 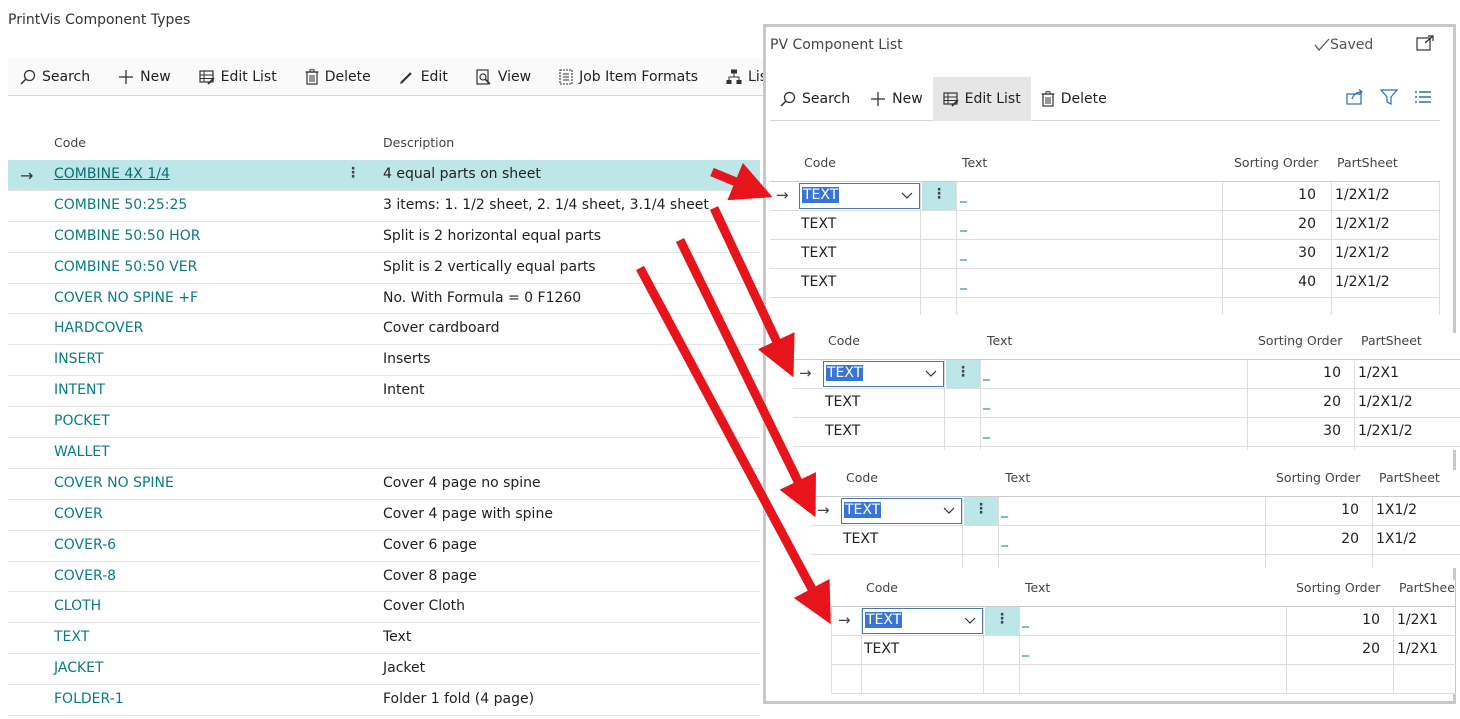 What do you see at coordinates (125, 267) in the screenshot?
I see `row-code: COMBINE 50:50 VER` at bounding box center [125, 267].